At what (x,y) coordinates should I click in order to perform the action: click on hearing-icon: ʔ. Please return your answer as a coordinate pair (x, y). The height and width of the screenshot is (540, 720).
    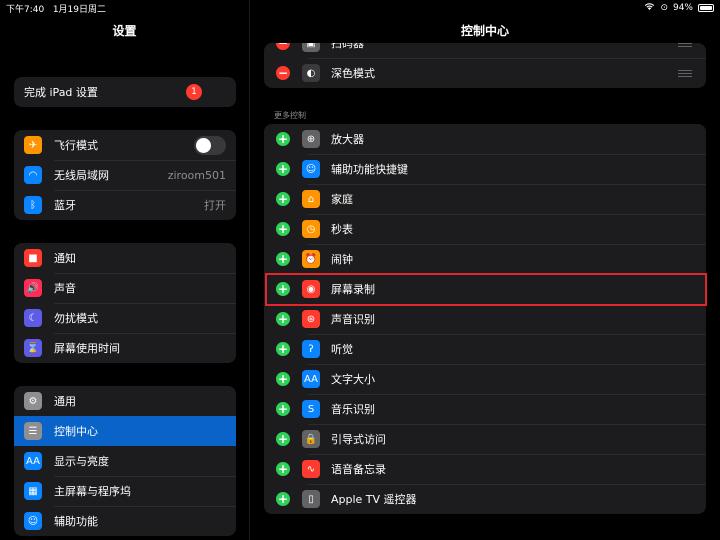
    Looking at the image, I should click on (311, 349).